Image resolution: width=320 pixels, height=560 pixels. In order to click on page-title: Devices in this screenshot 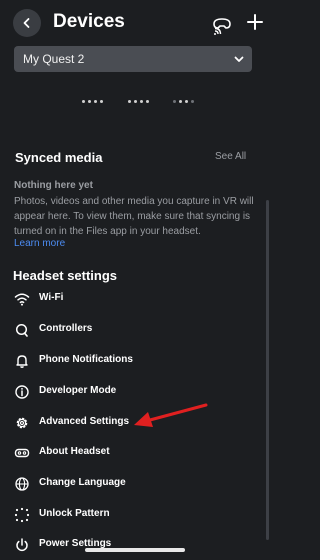, I will do `click(89, 21)`.